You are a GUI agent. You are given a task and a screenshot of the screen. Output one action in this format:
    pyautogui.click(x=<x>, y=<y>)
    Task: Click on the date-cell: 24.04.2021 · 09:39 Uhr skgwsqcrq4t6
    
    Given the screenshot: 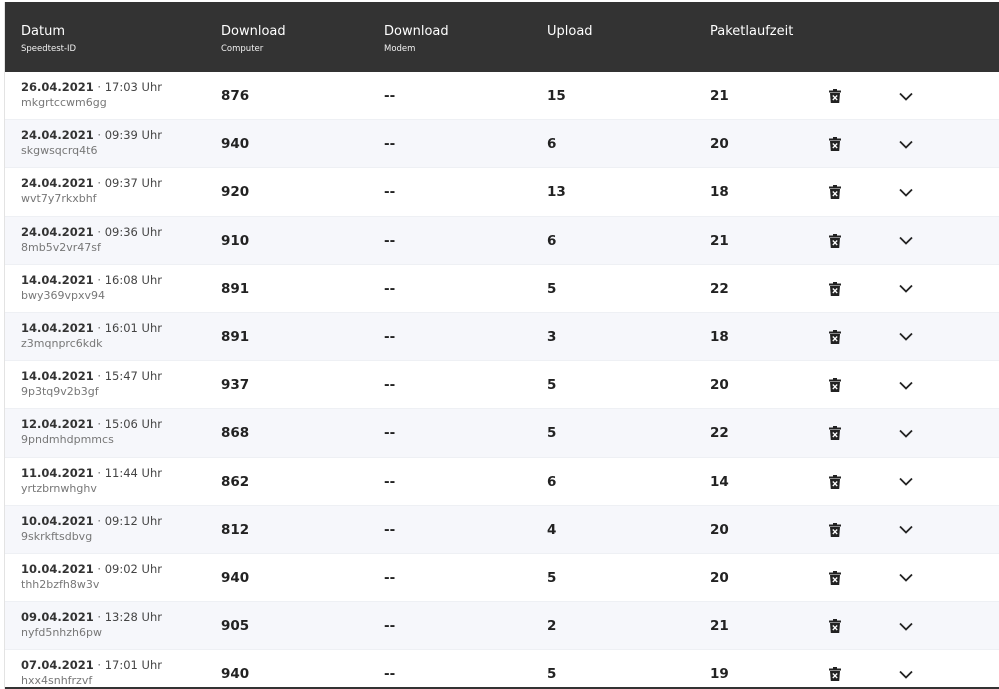 What is the action you would take?
    pyautogui.click(x=91, y=143)
    